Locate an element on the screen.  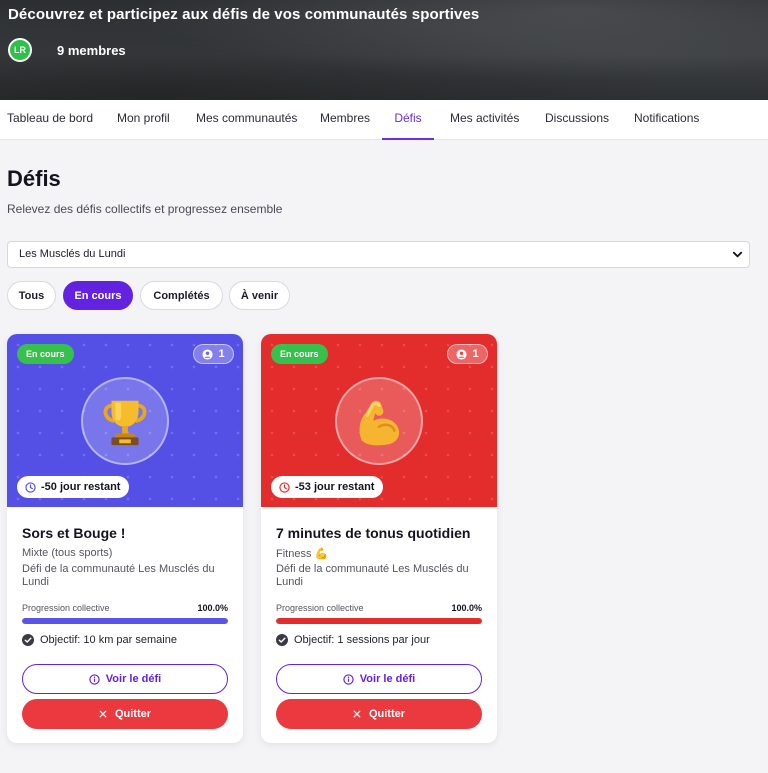
members-summary: LR 9 membres is located at coordinates (67, 50).